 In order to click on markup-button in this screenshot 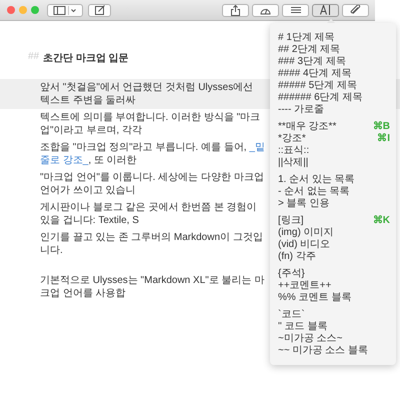, I will do `click(325, 10)`.